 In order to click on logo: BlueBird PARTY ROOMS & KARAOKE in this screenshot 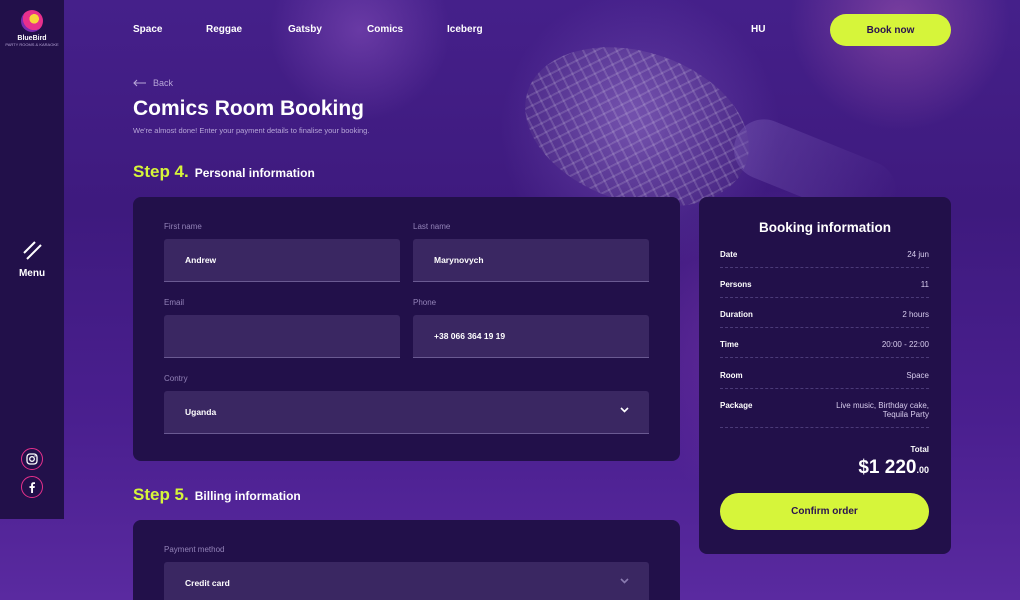, I will do `click(32, 32)`.